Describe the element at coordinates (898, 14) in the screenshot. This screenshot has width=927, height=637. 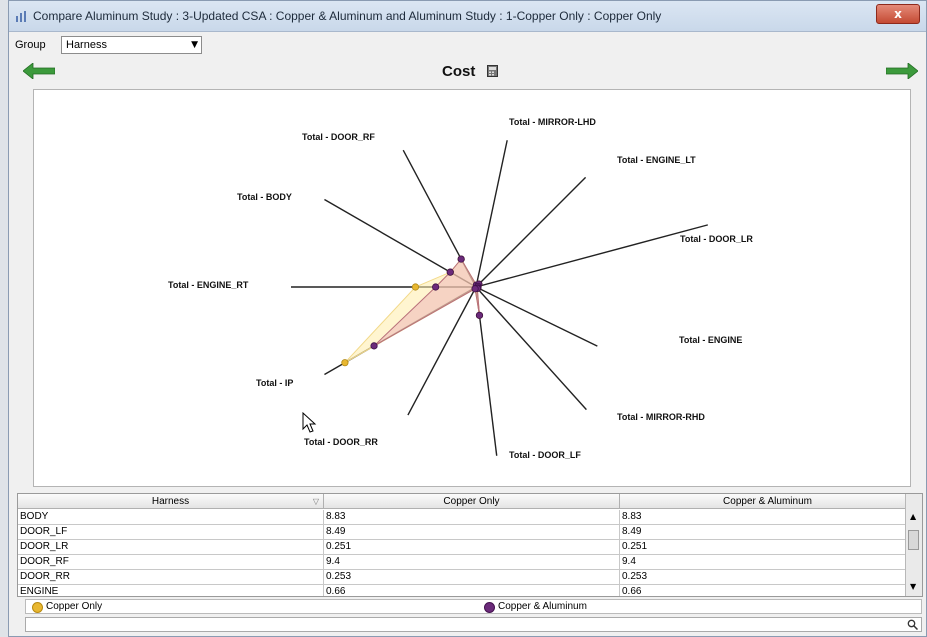
I see `close-button: x` at that location.